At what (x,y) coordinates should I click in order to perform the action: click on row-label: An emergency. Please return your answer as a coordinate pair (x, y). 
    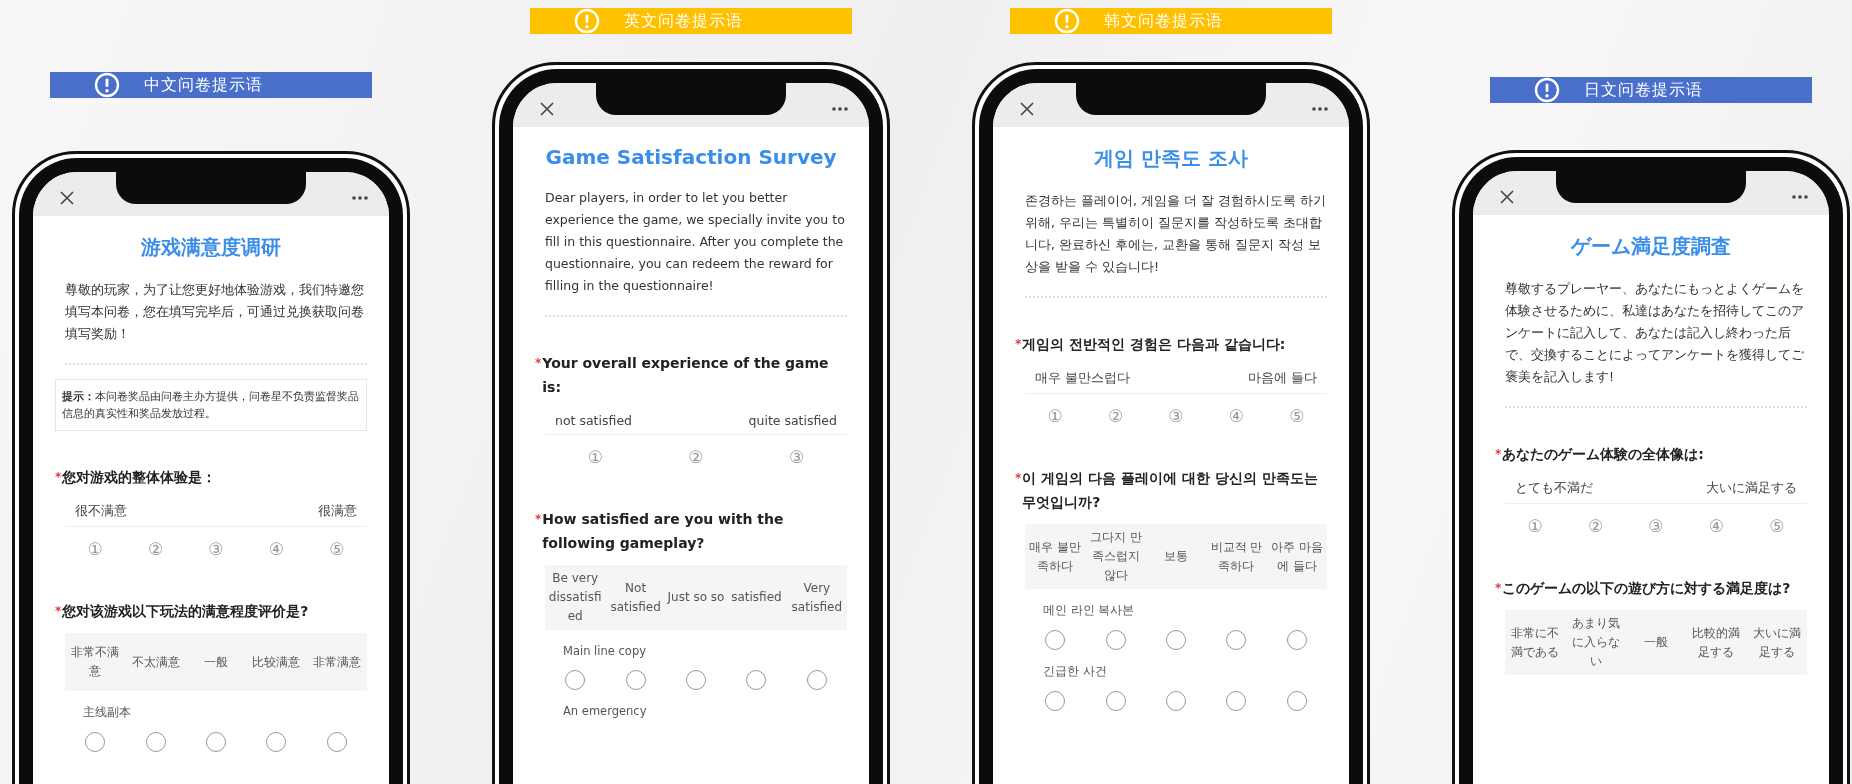
    Looking at the image, I should click on (605, 711).